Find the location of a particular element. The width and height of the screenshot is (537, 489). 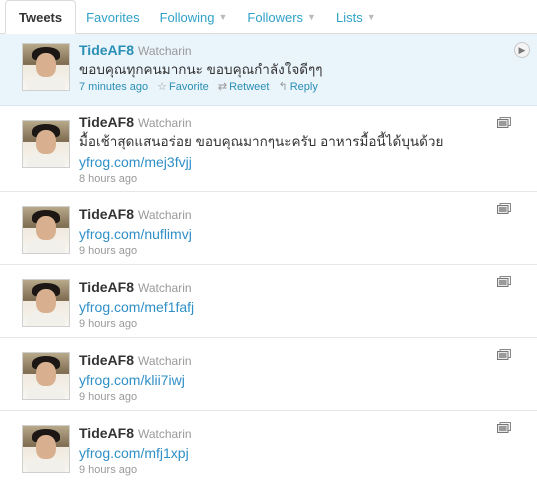

tab-lists: Lists ▼ is located at coordinates (356, 17).